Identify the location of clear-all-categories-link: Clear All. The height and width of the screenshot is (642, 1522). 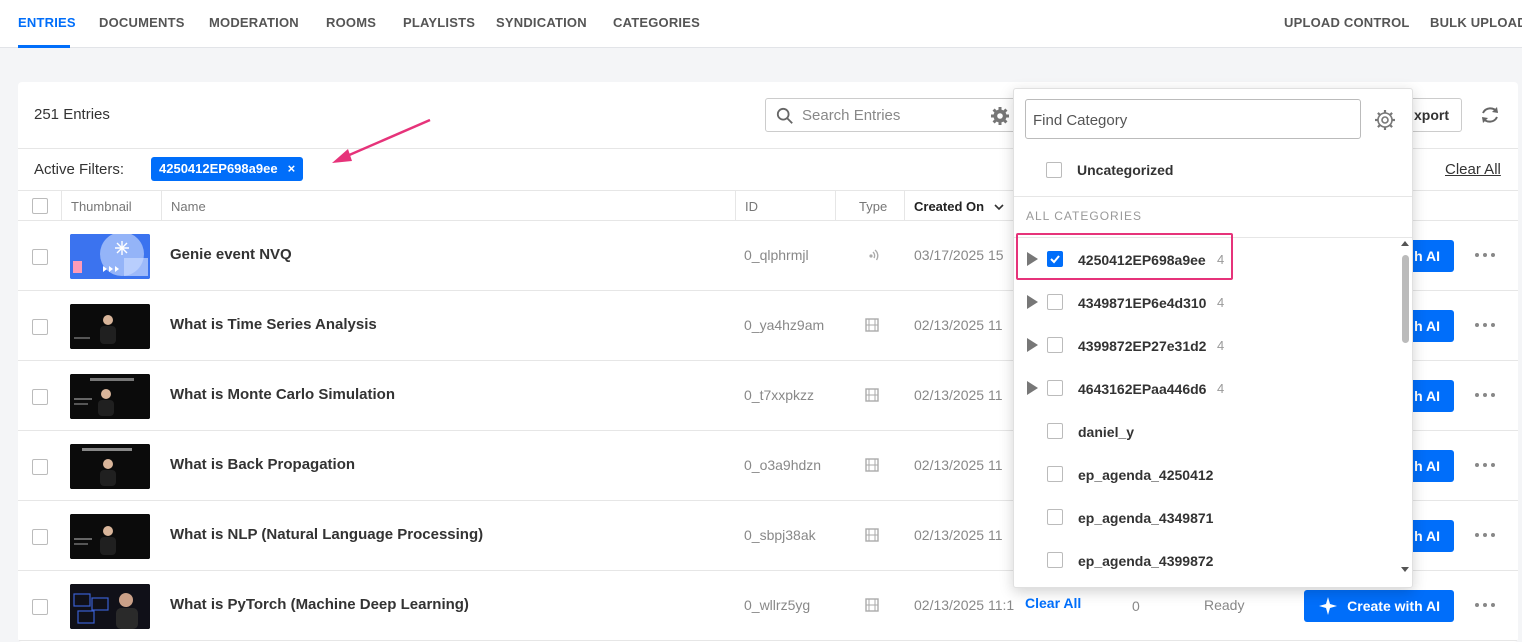
(1053, 603).